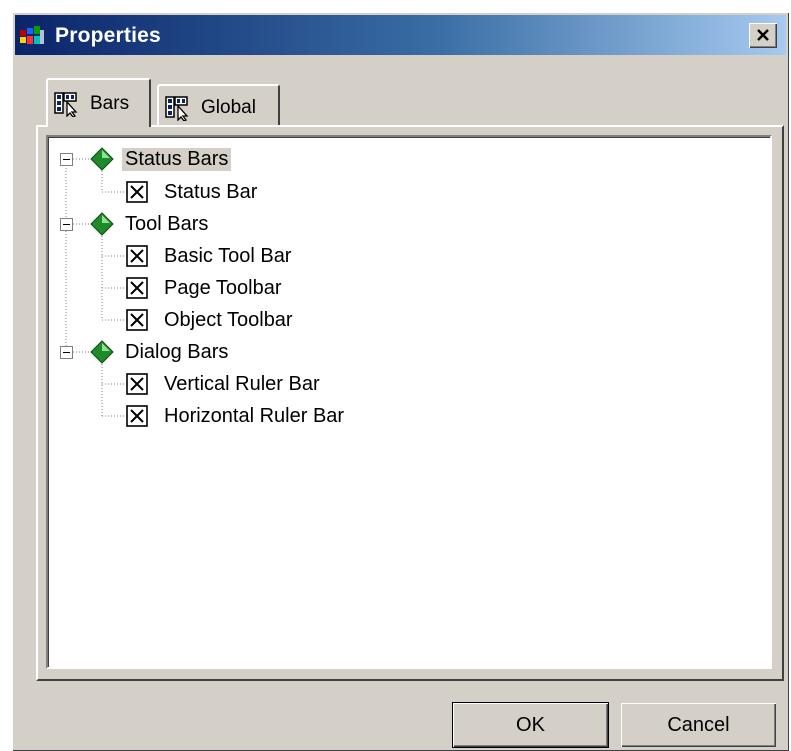  I want to click on tree-group-status-bars: Status Bars, so click(177, 159).